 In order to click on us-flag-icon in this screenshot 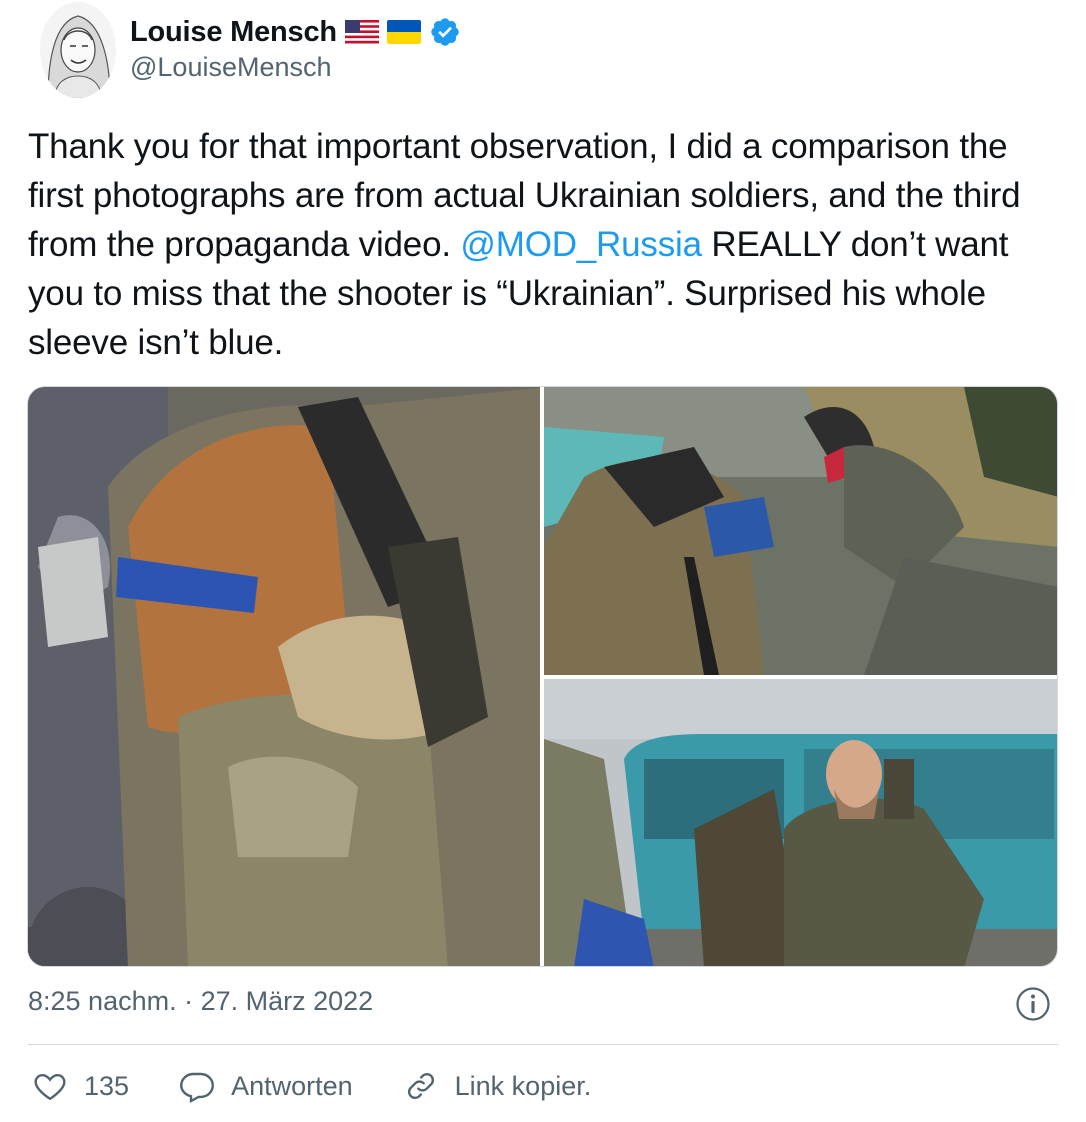, I will do `click(362, 32)`.